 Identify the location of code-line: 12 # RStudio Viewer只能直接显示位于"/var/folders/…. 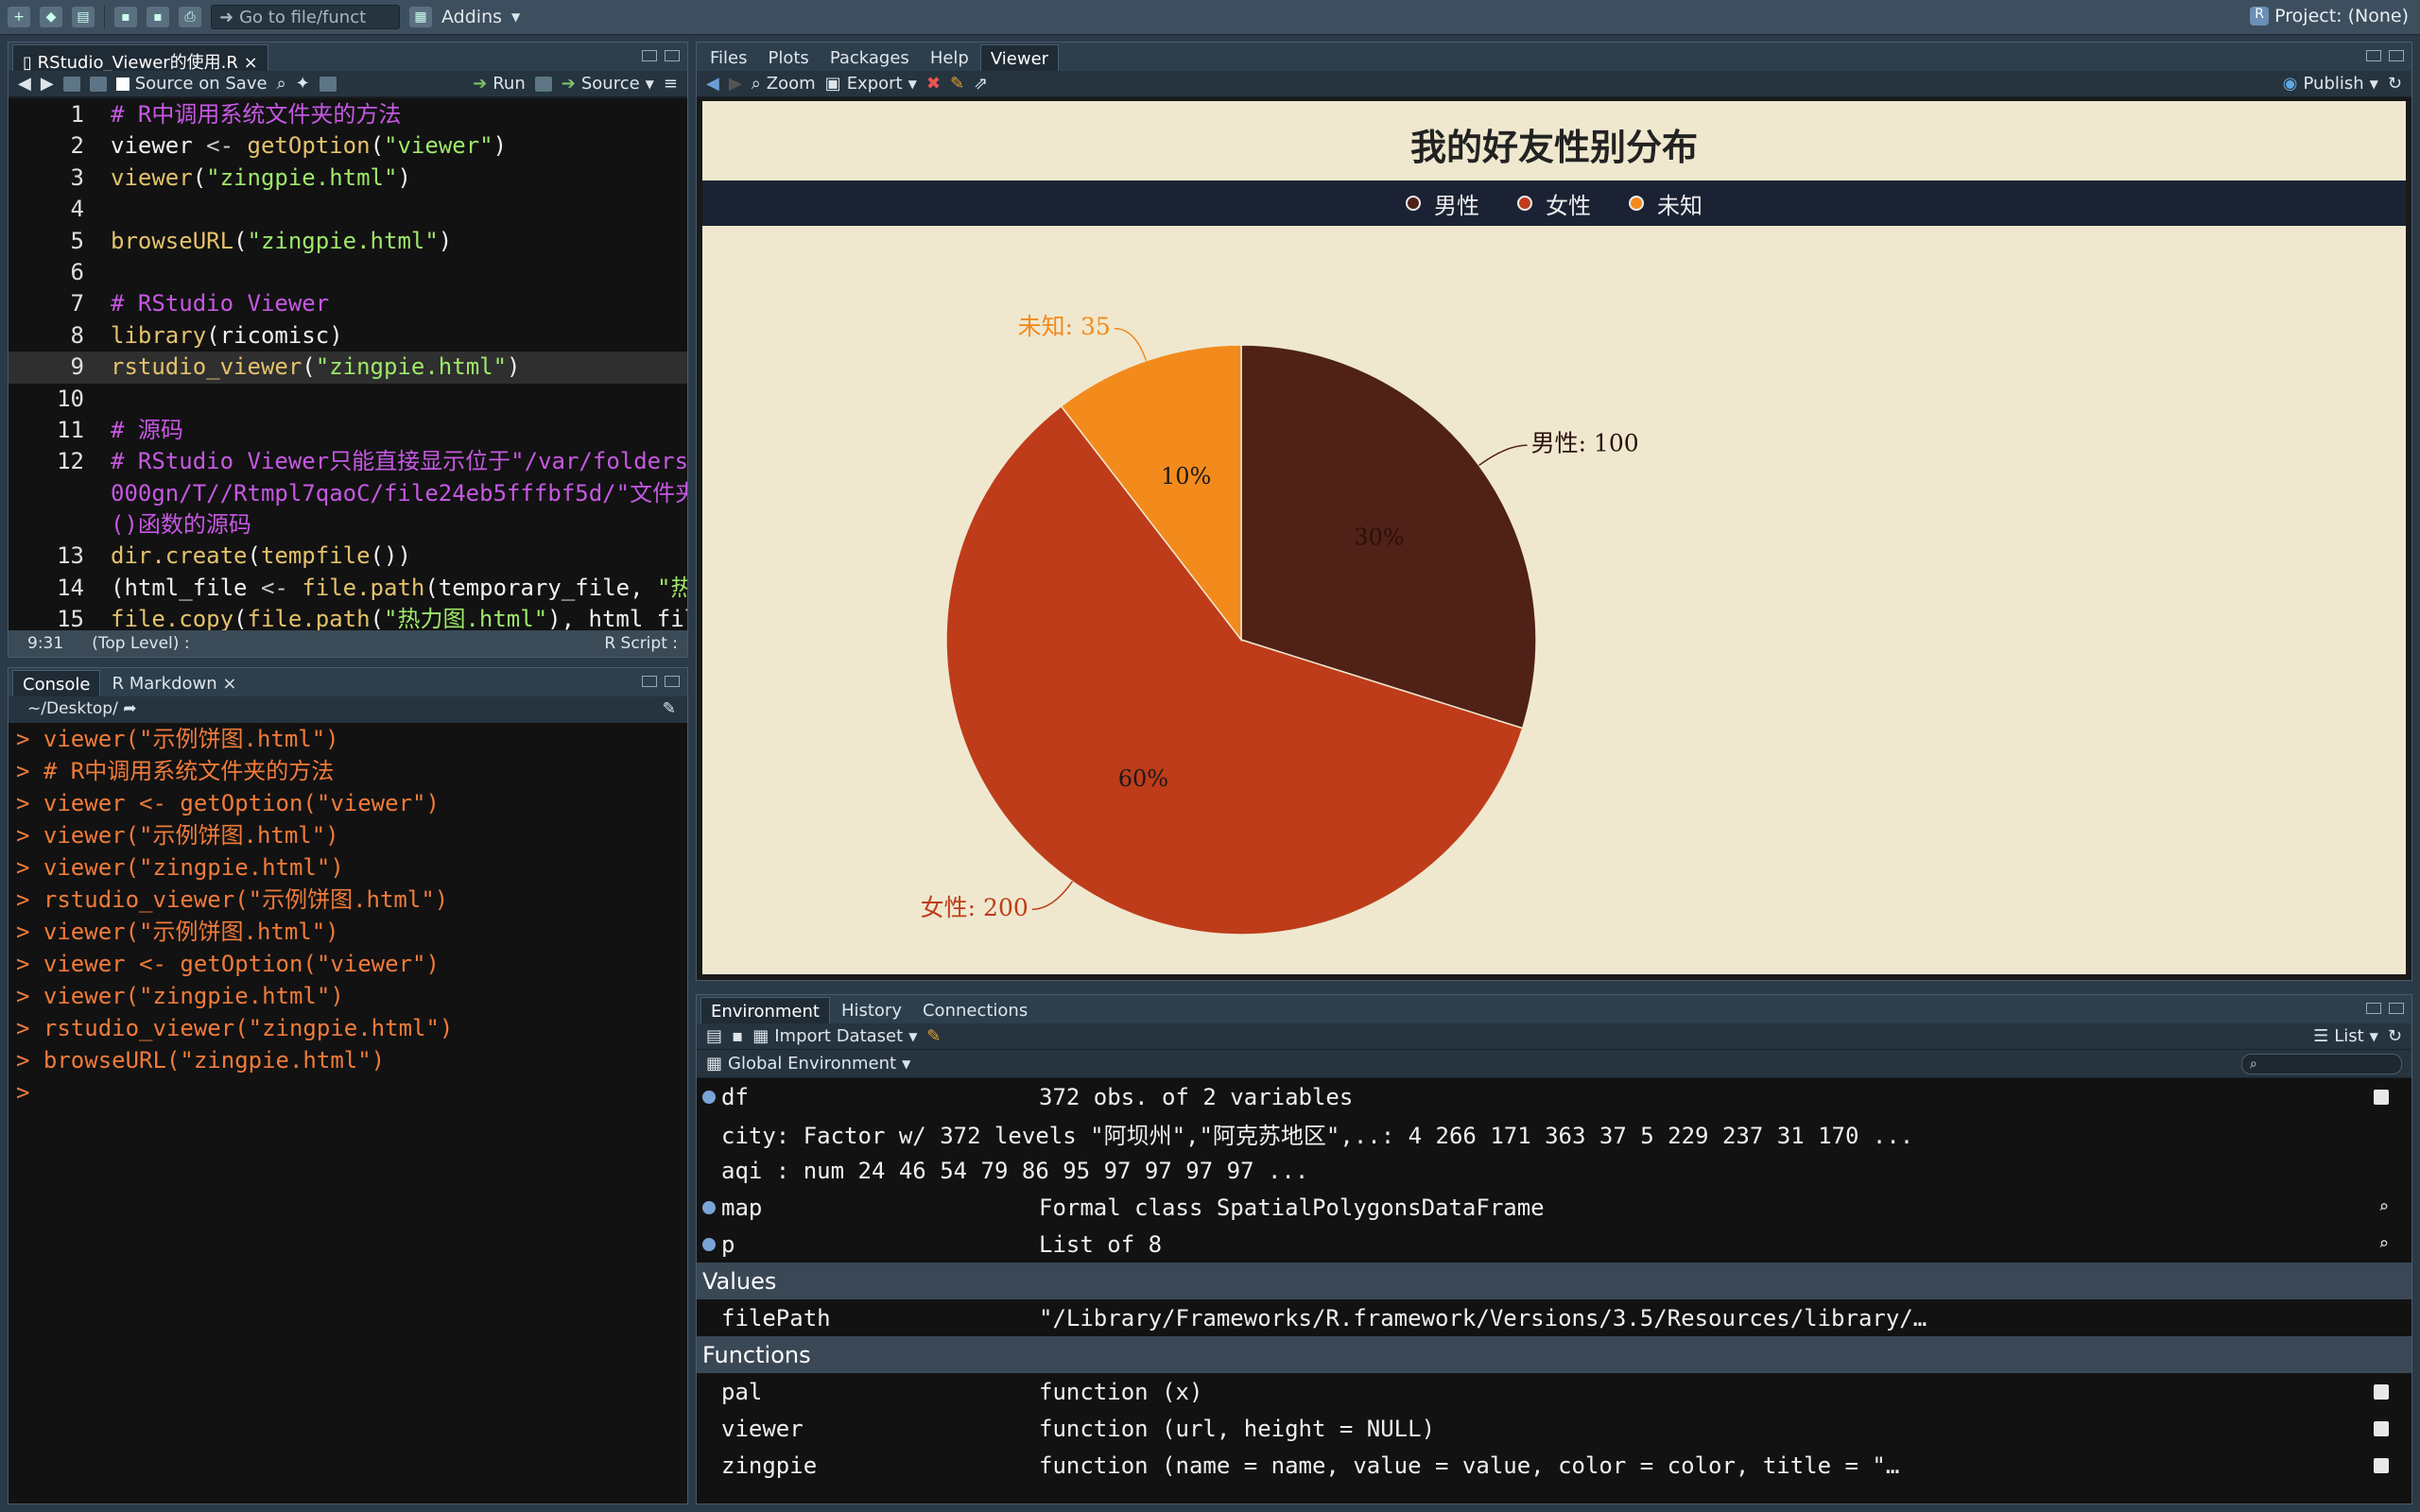
(348, 461).